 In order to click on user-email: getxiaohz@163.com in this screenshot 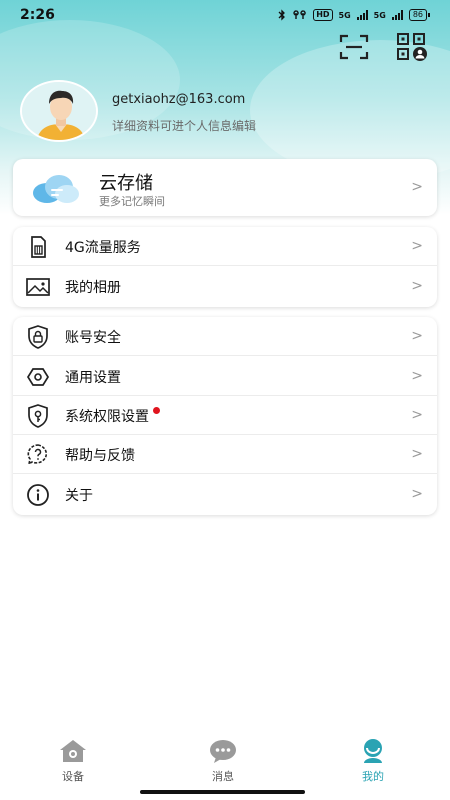, I will do `click(178, 99)`.